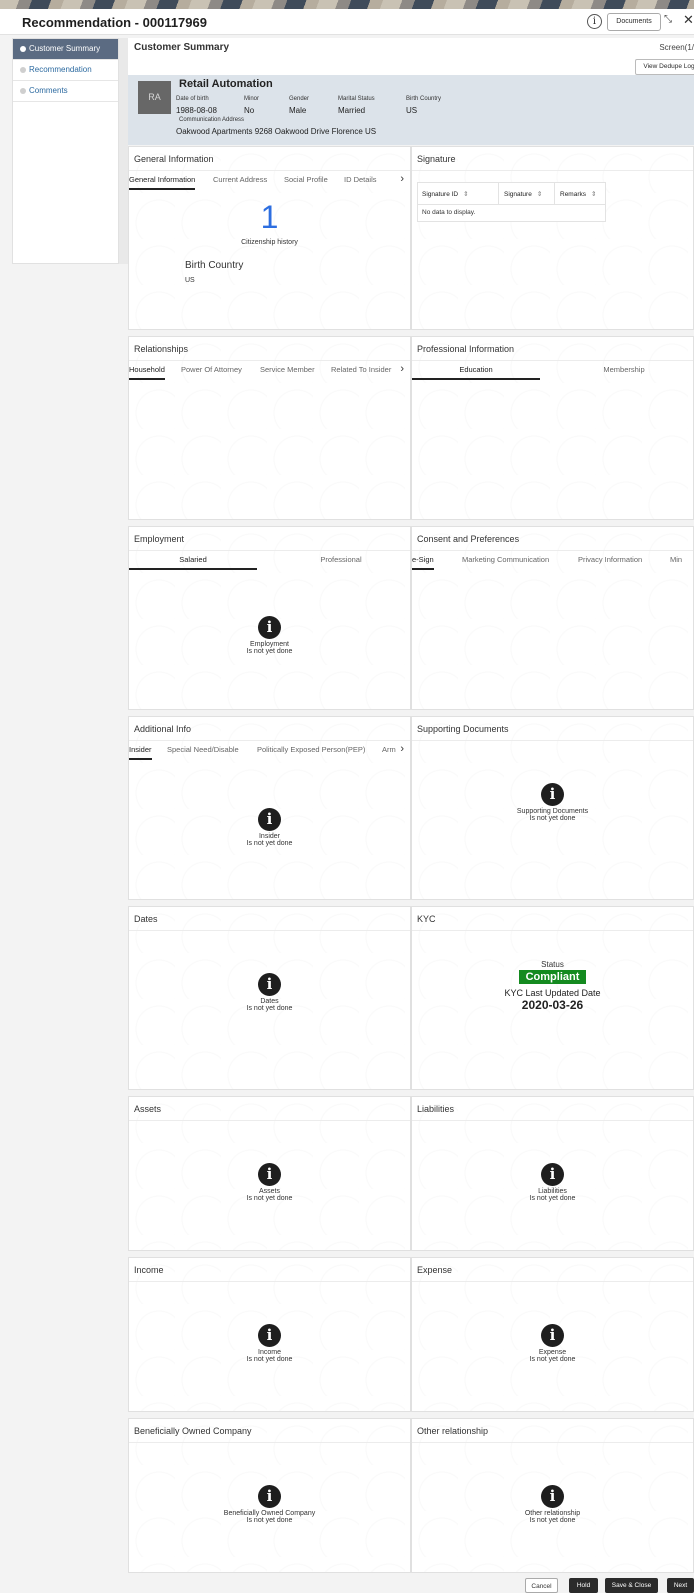 Image resolution: width=694 pixels, height=1593 pixels. What do you see at coordinates (676, 561) in the screenshot?
I see `tab-min: Min` at bounding box center [676, 561].